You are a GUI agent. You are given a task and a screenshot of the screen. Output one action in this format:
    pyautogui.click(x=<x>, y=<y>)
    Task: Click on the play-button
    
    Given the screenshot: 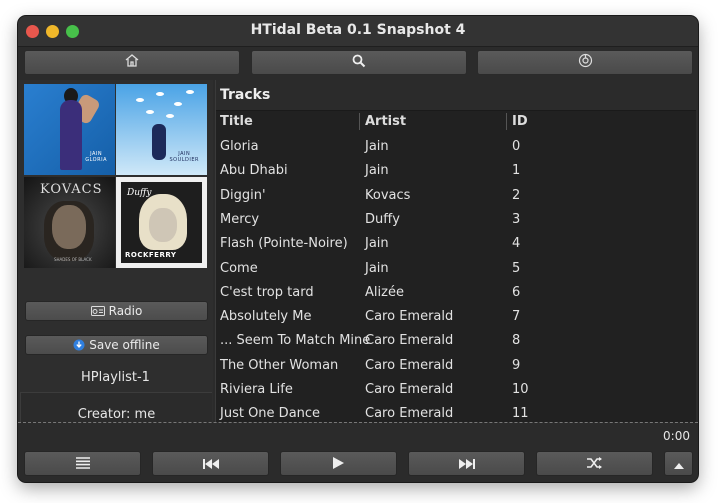 What is the action you would take?
    pyautogui.click(x=338, y=463)
    